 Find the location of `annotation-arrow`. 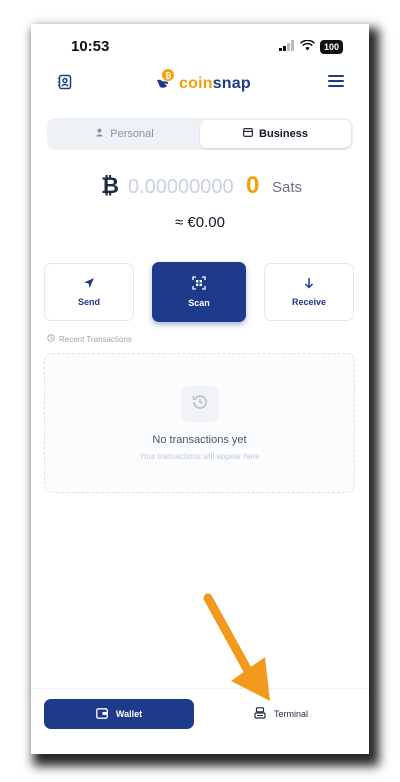

annotation-arrow is located at coordinates (236, 647).